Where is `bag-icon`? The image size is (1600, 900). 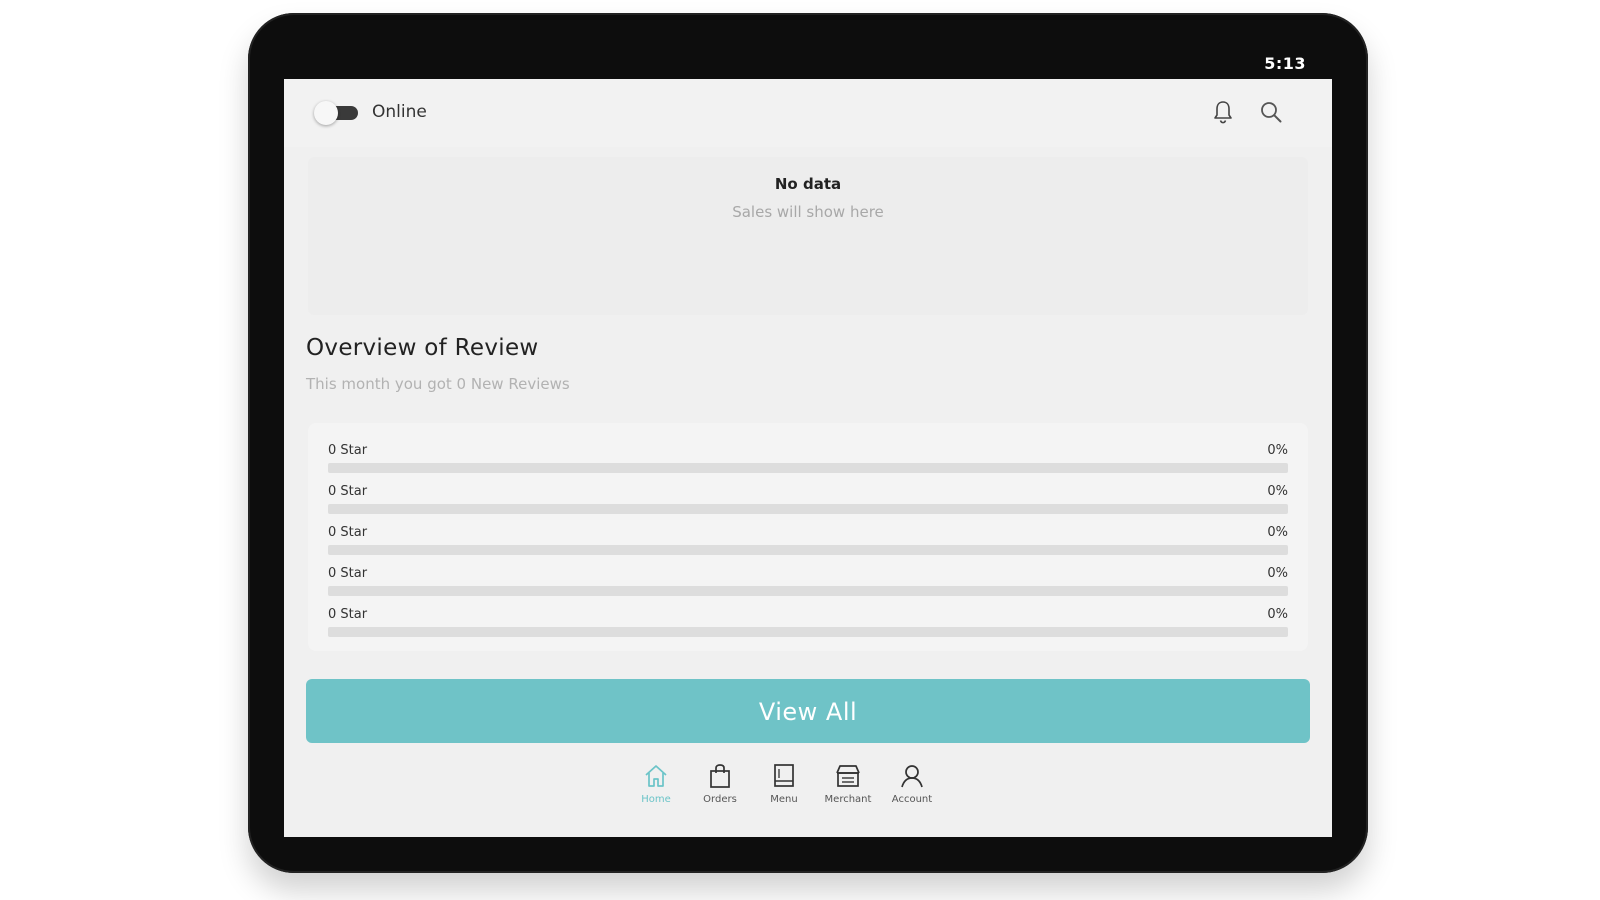 bag-icon is located at coordinates (720, 776).